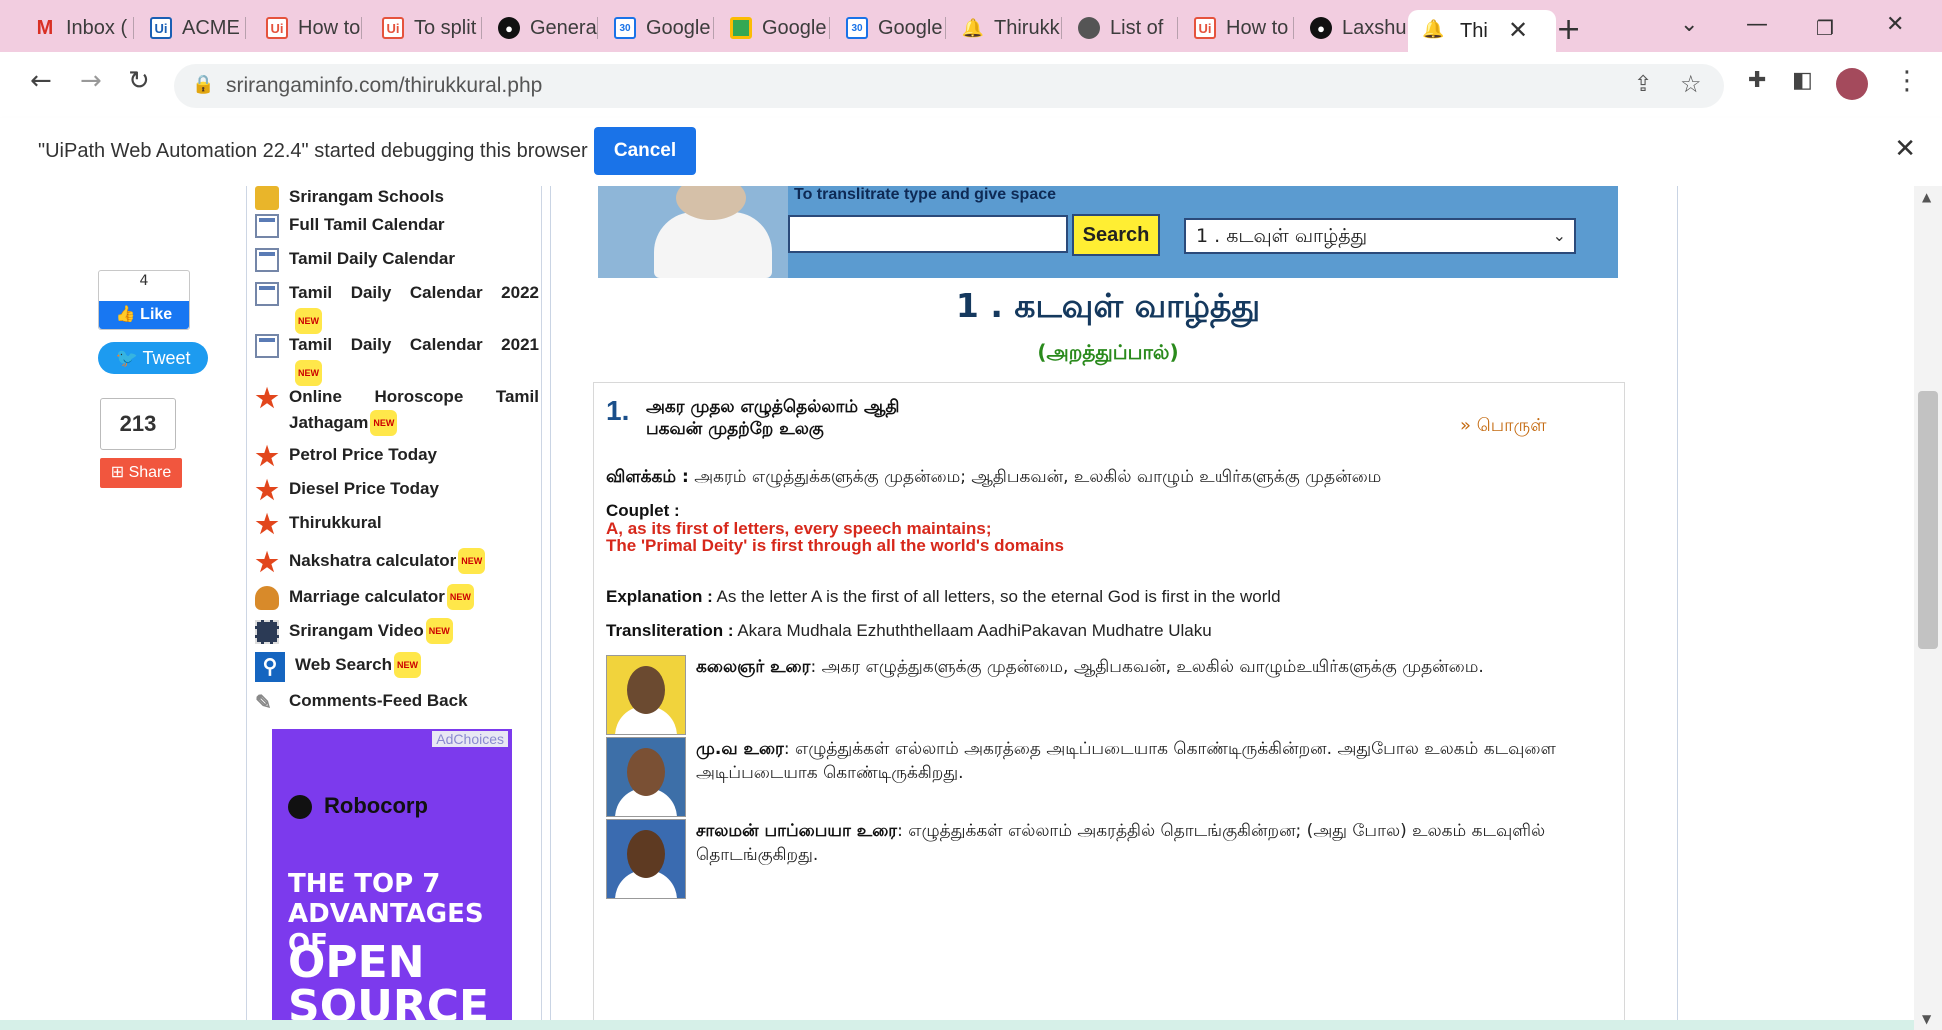 This screenshot has height=1030, width=1942. What do you see at coordinates (1482, 31) in the screenshot?
I see `tab-active-thirukkural: 🔔 Thi ✕` at bounding box center [1482, 31].